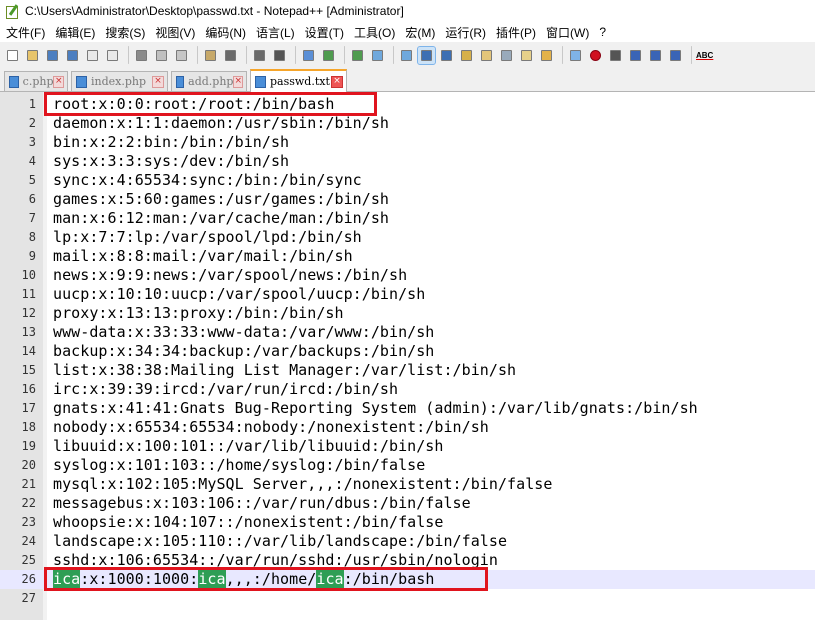 The image size is (815, 620). What do you see at coordinates (675, 55) in the screenshot?
I see `save-macro-icon` at bounding box center [675, 55].